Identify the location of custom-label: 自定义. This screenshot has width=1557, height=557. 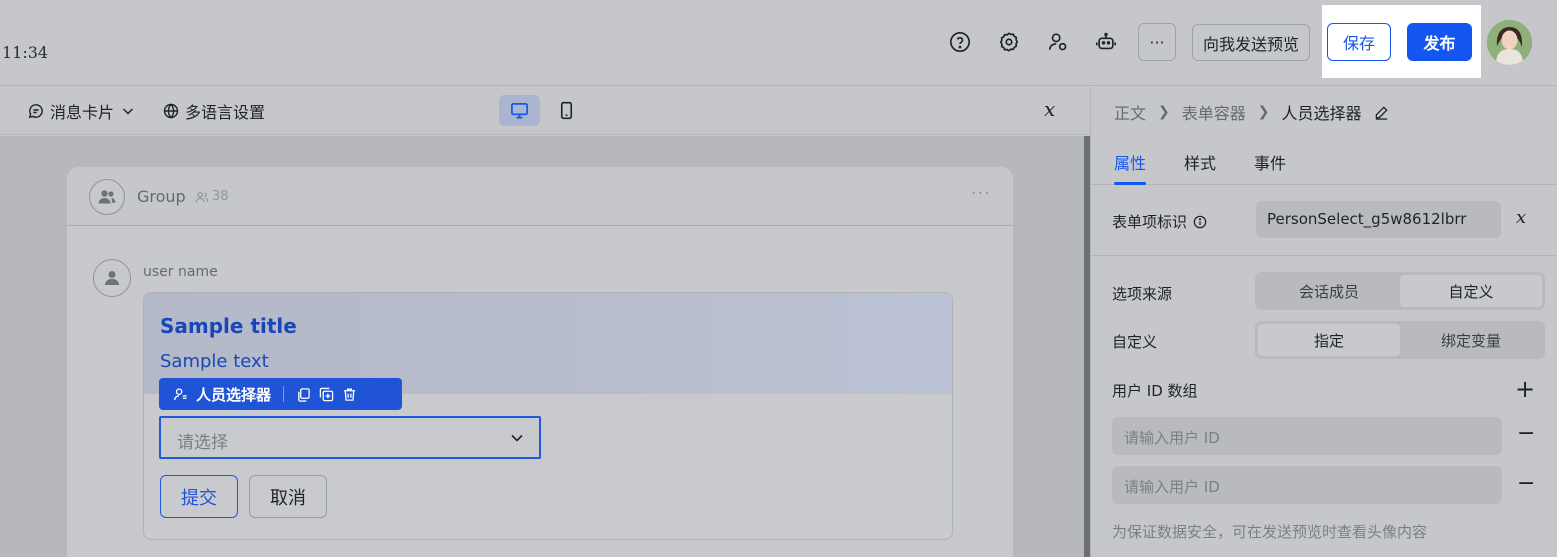
(1135, 342).